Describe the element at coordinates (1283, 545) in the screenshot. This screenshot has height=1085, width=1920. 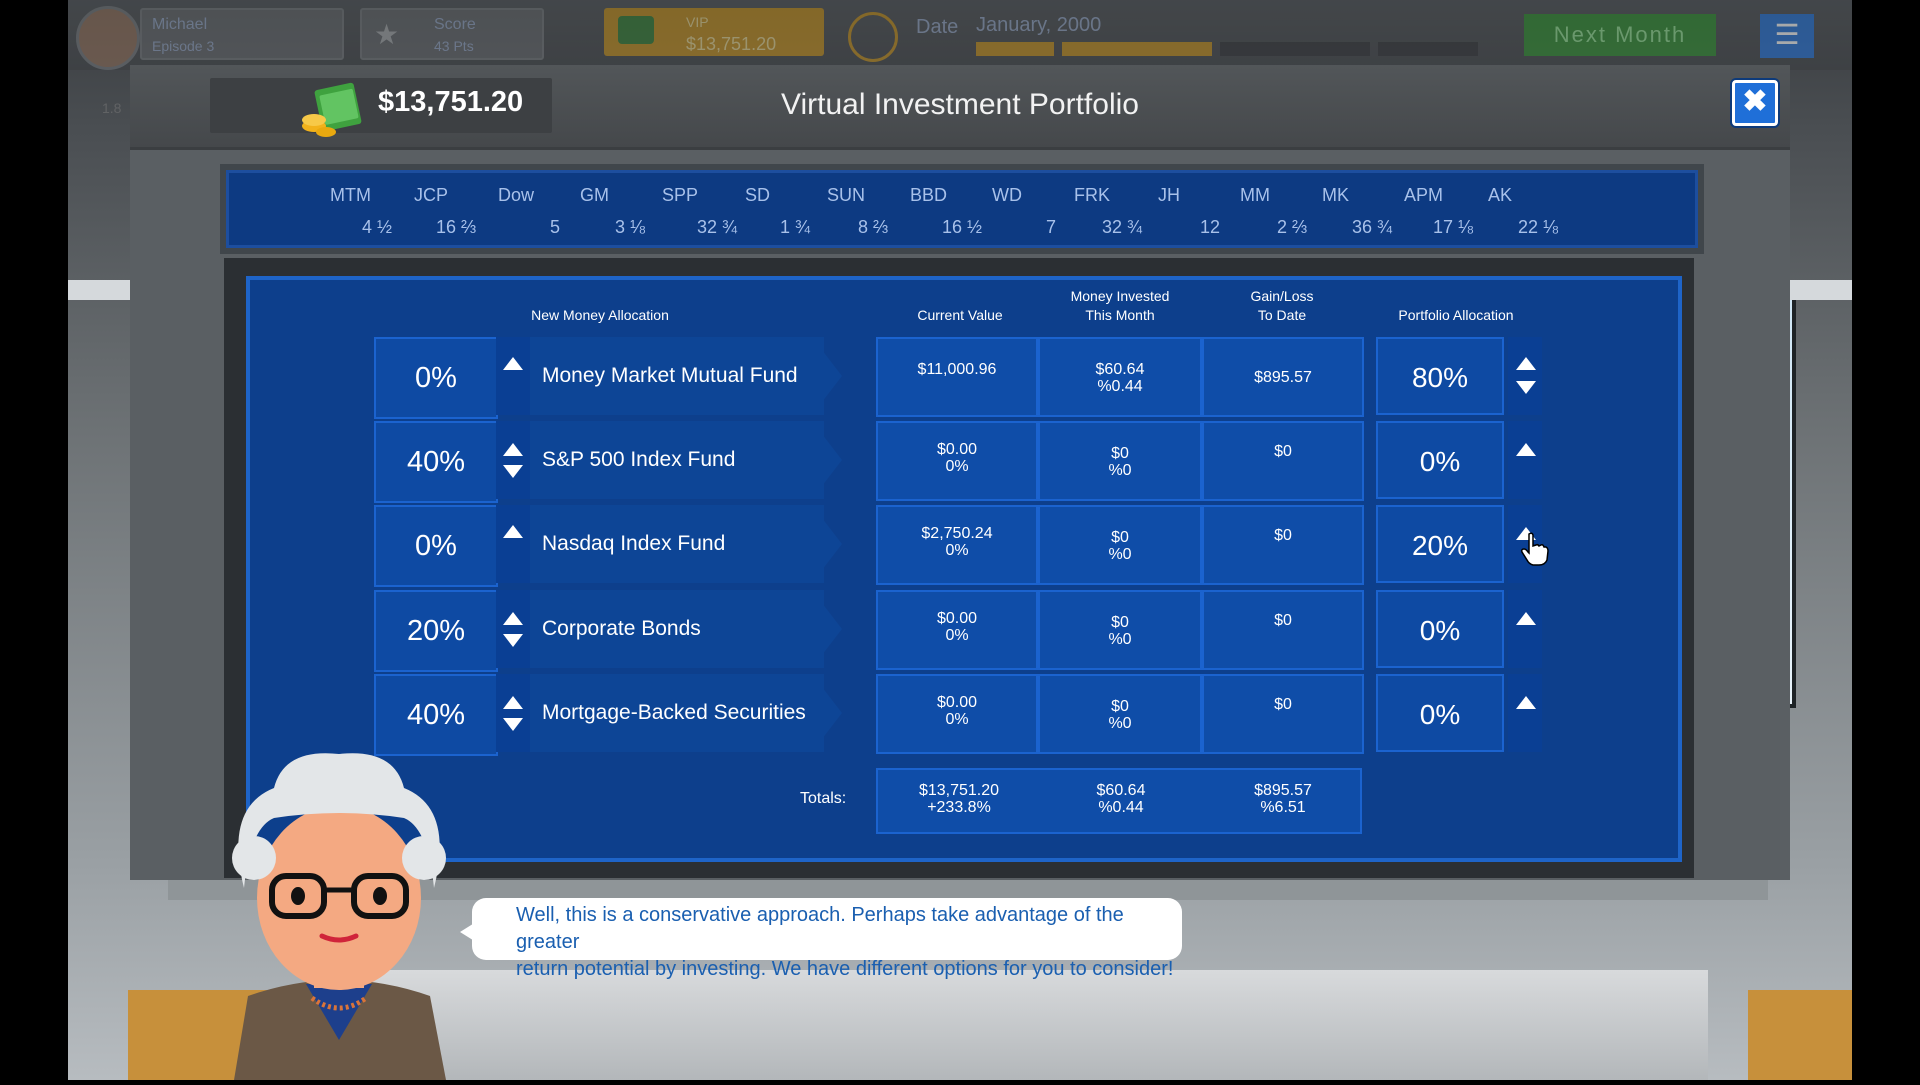
I see `gain-loss-cell: $0` at that location.